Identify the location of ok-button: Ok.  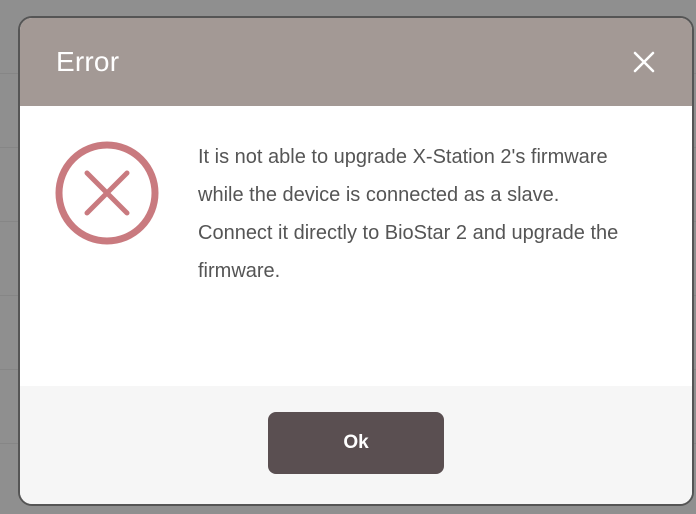
(356, 443).